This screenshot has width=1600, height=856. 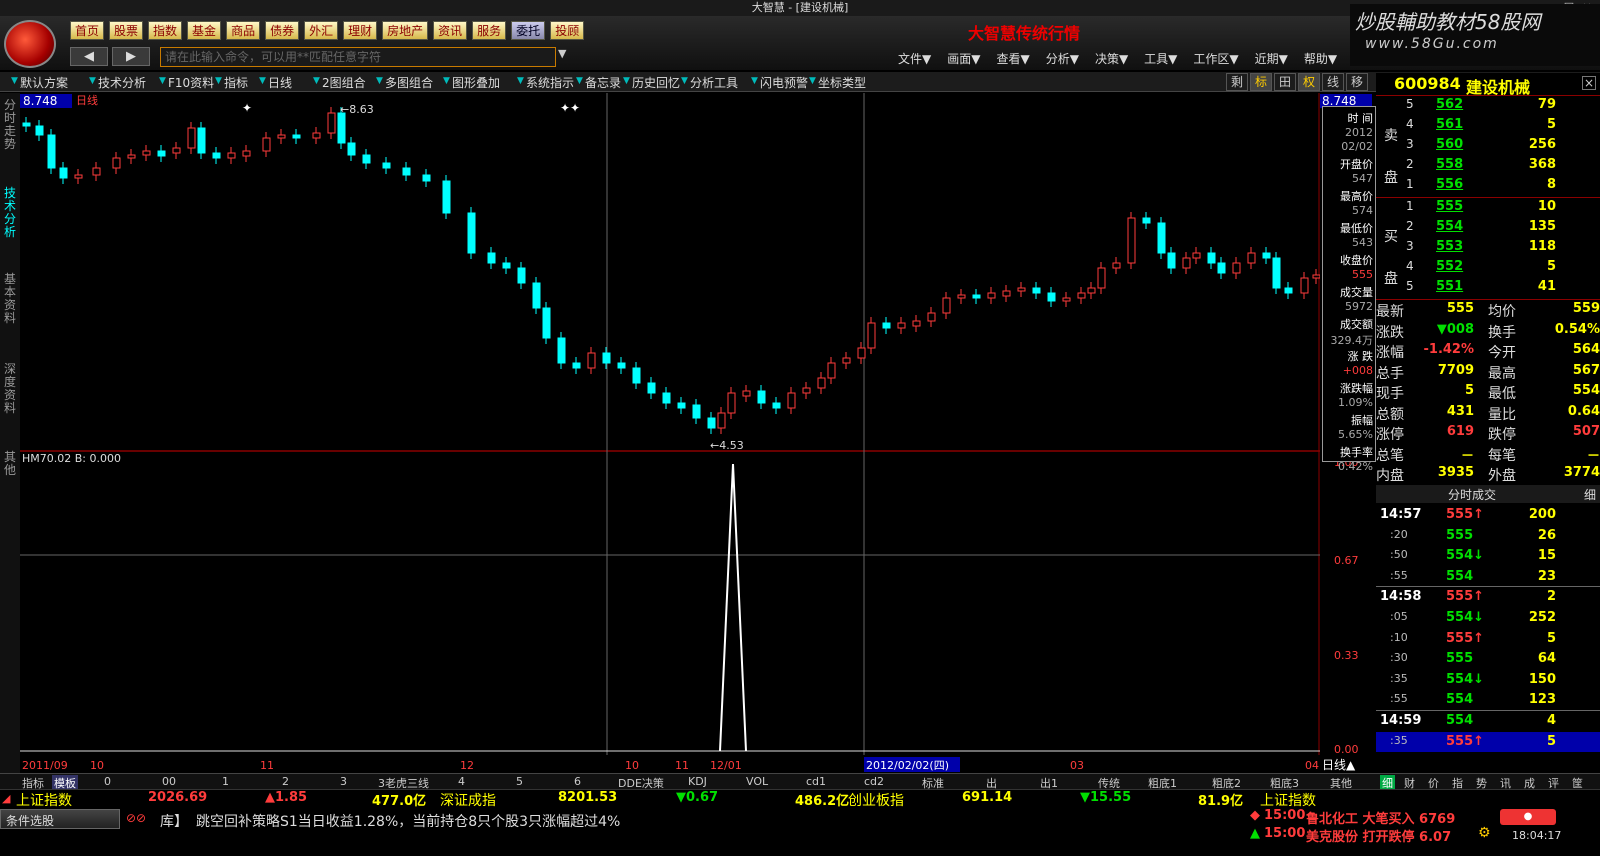 What do you see at coordinates (562, 53) in the screenshot?
I see `command-dropdown-icon: ▼` at bounding box center [562, 53].